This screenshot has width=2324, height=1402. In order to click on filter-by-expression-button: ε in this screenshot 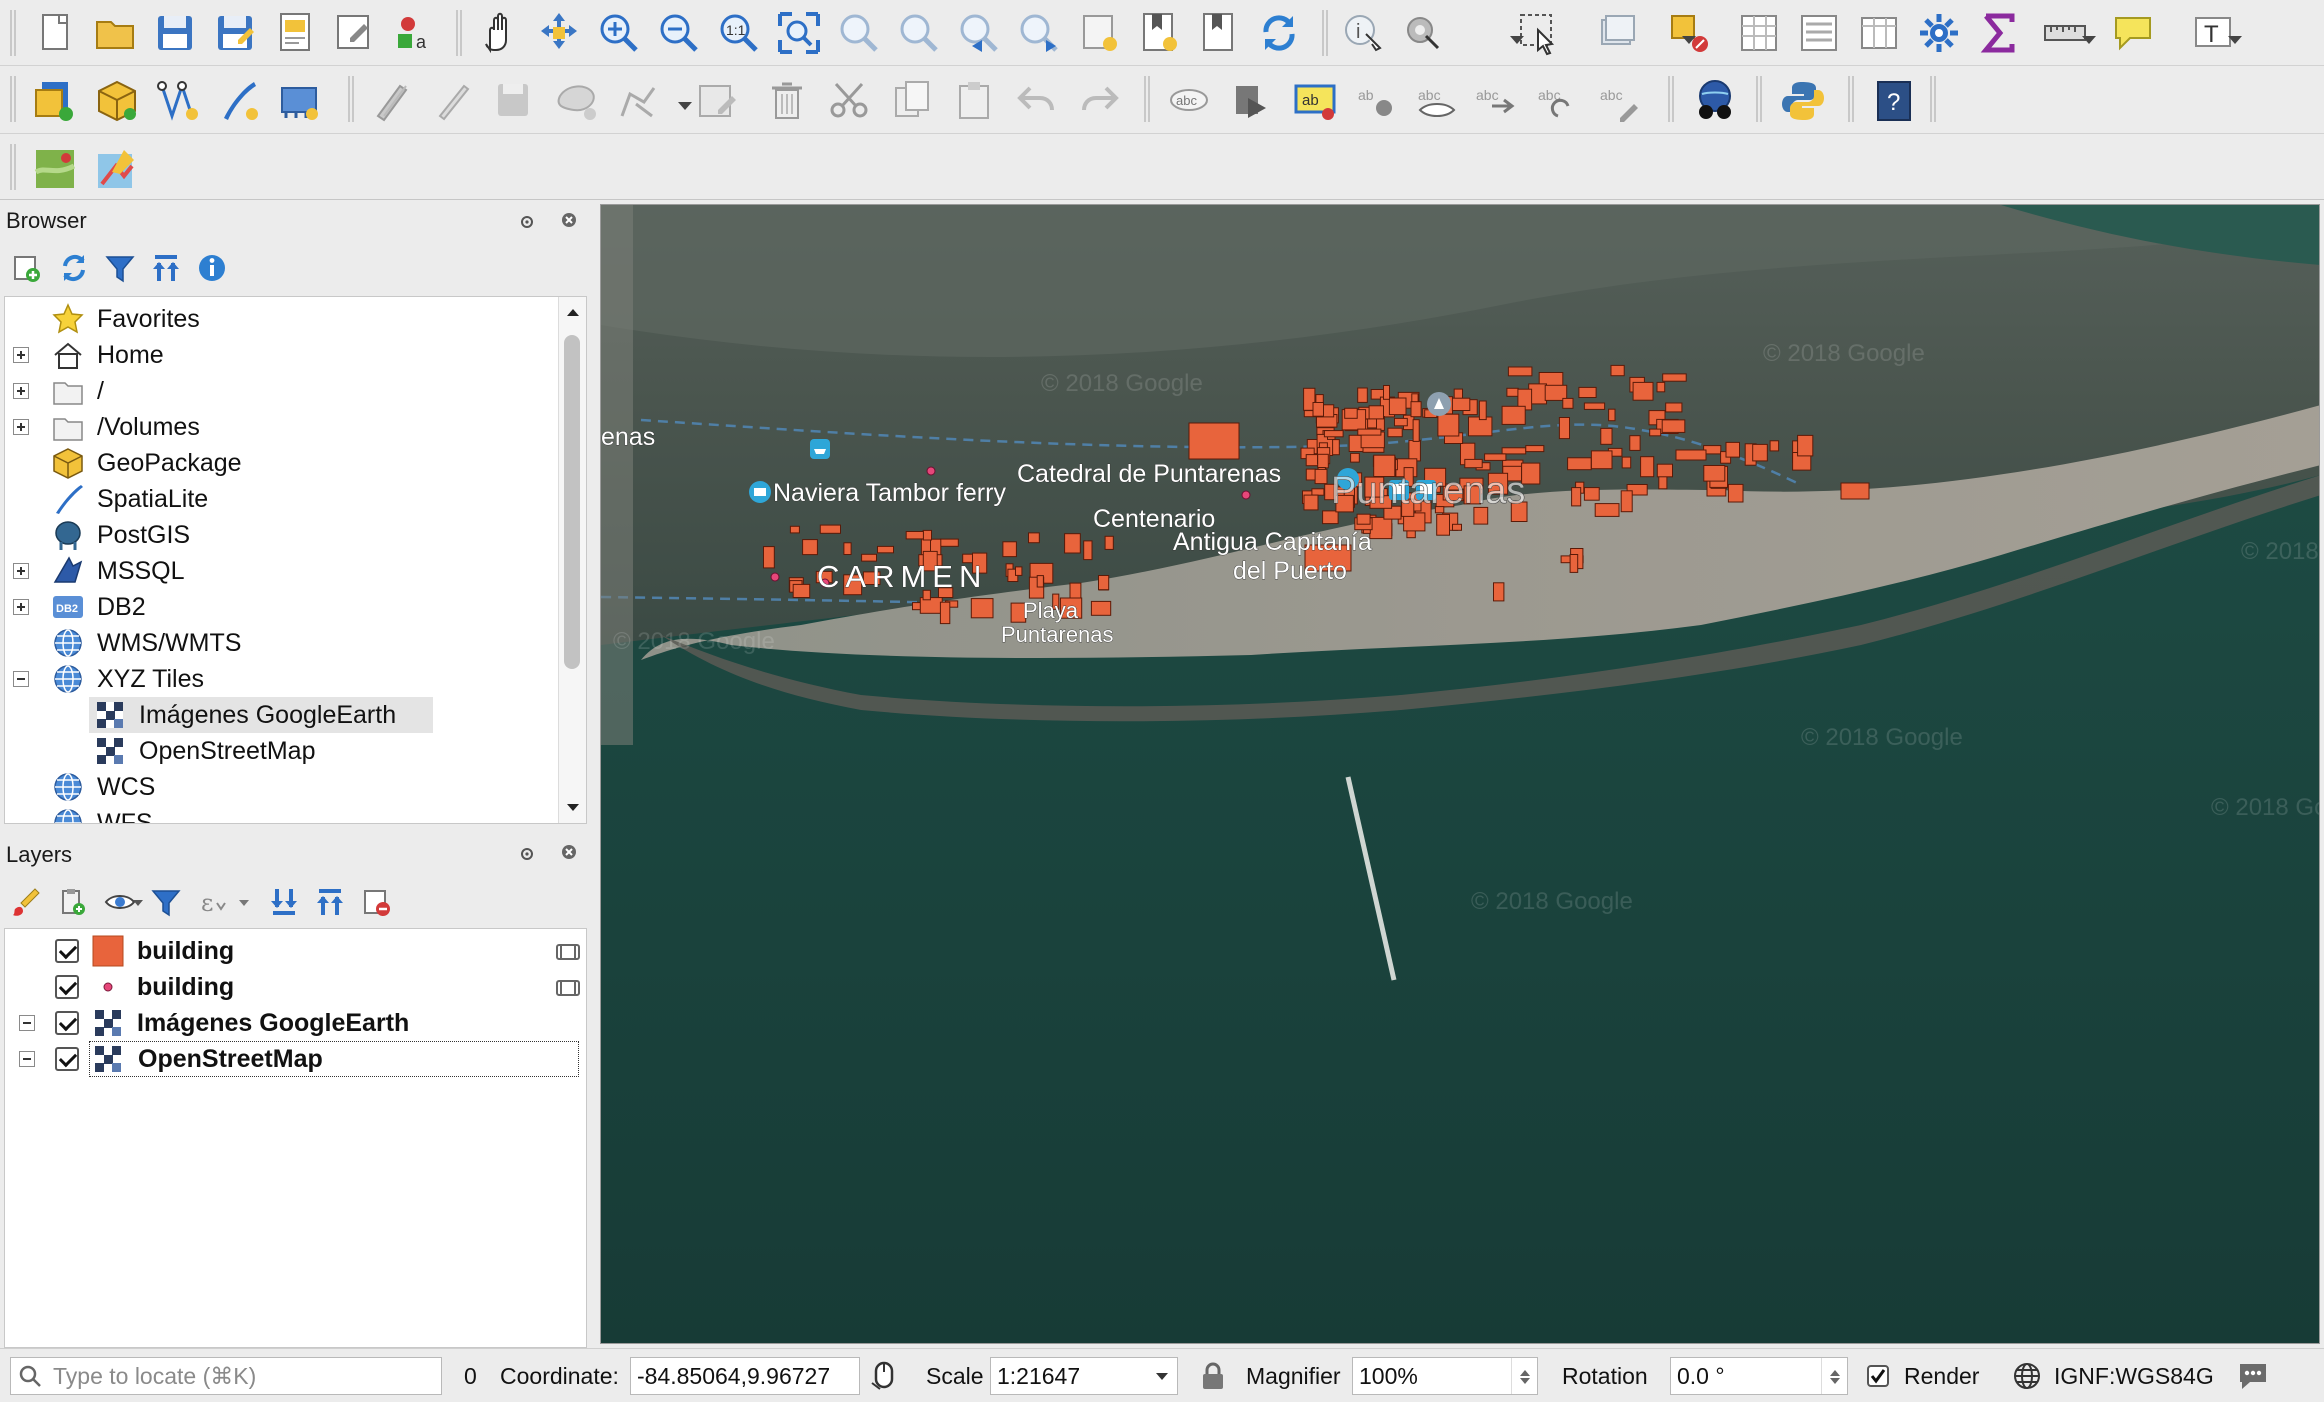, I will do `click(214, 902)`.